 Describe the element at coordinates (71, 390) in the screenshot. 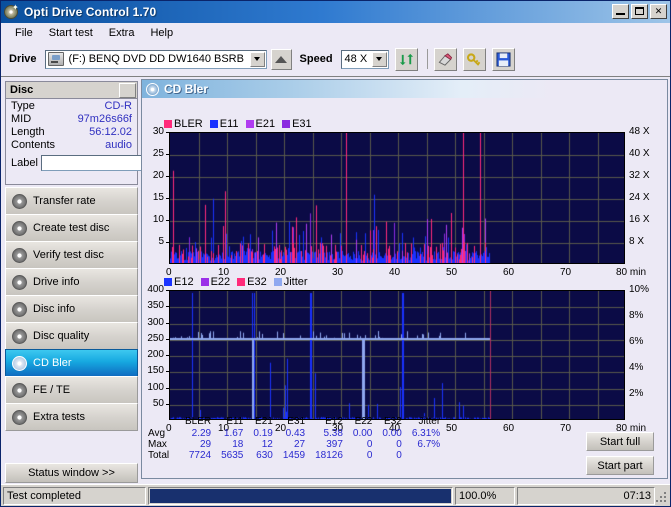

I see `sidebar-item-fe-te: FE / TE` at that location.